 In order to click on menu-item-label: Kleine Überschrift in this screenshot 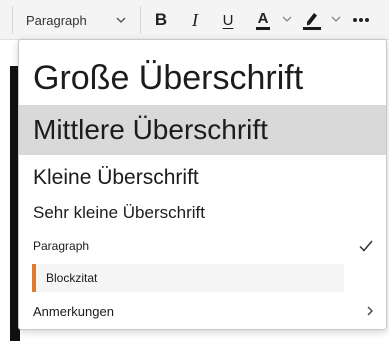, I will do `click(116, 177)`.